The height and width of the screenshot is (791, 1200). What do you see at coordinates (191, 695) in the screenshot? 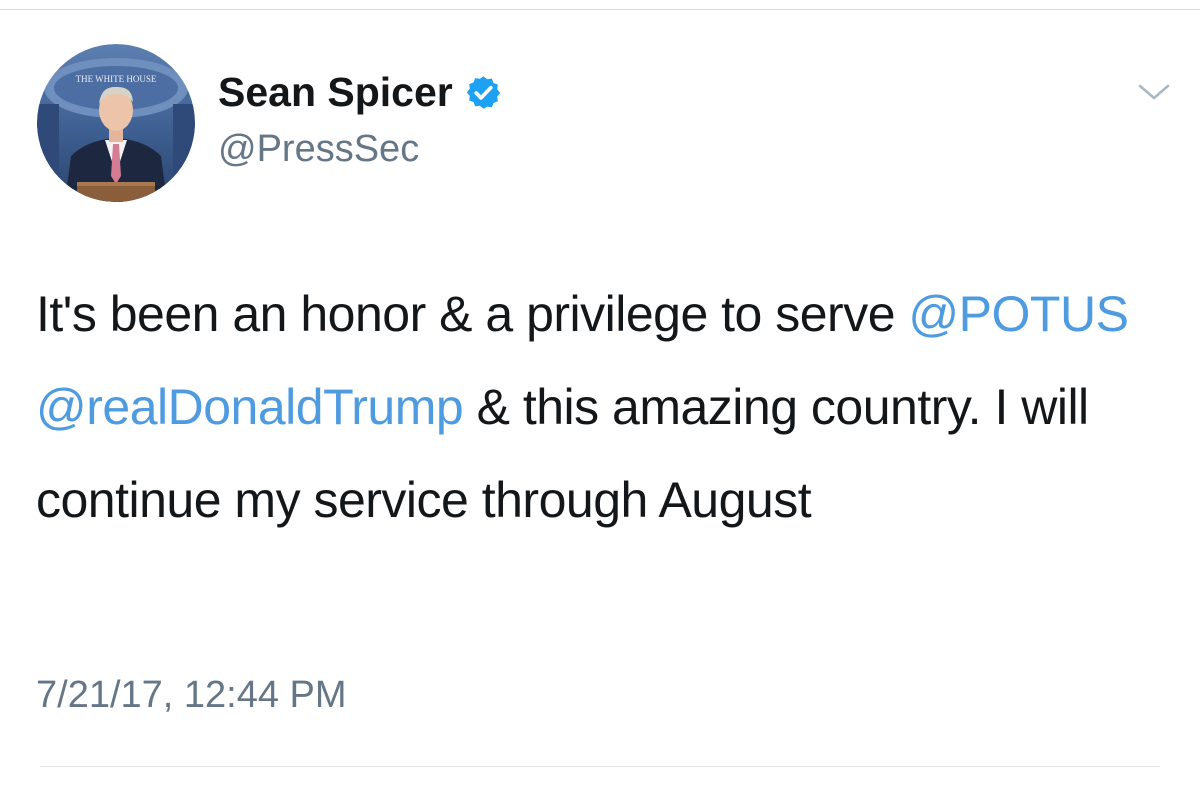
I see `tweet-timestamp: 7/21/17, 12:44 PM` at bounding box center [191, 695].